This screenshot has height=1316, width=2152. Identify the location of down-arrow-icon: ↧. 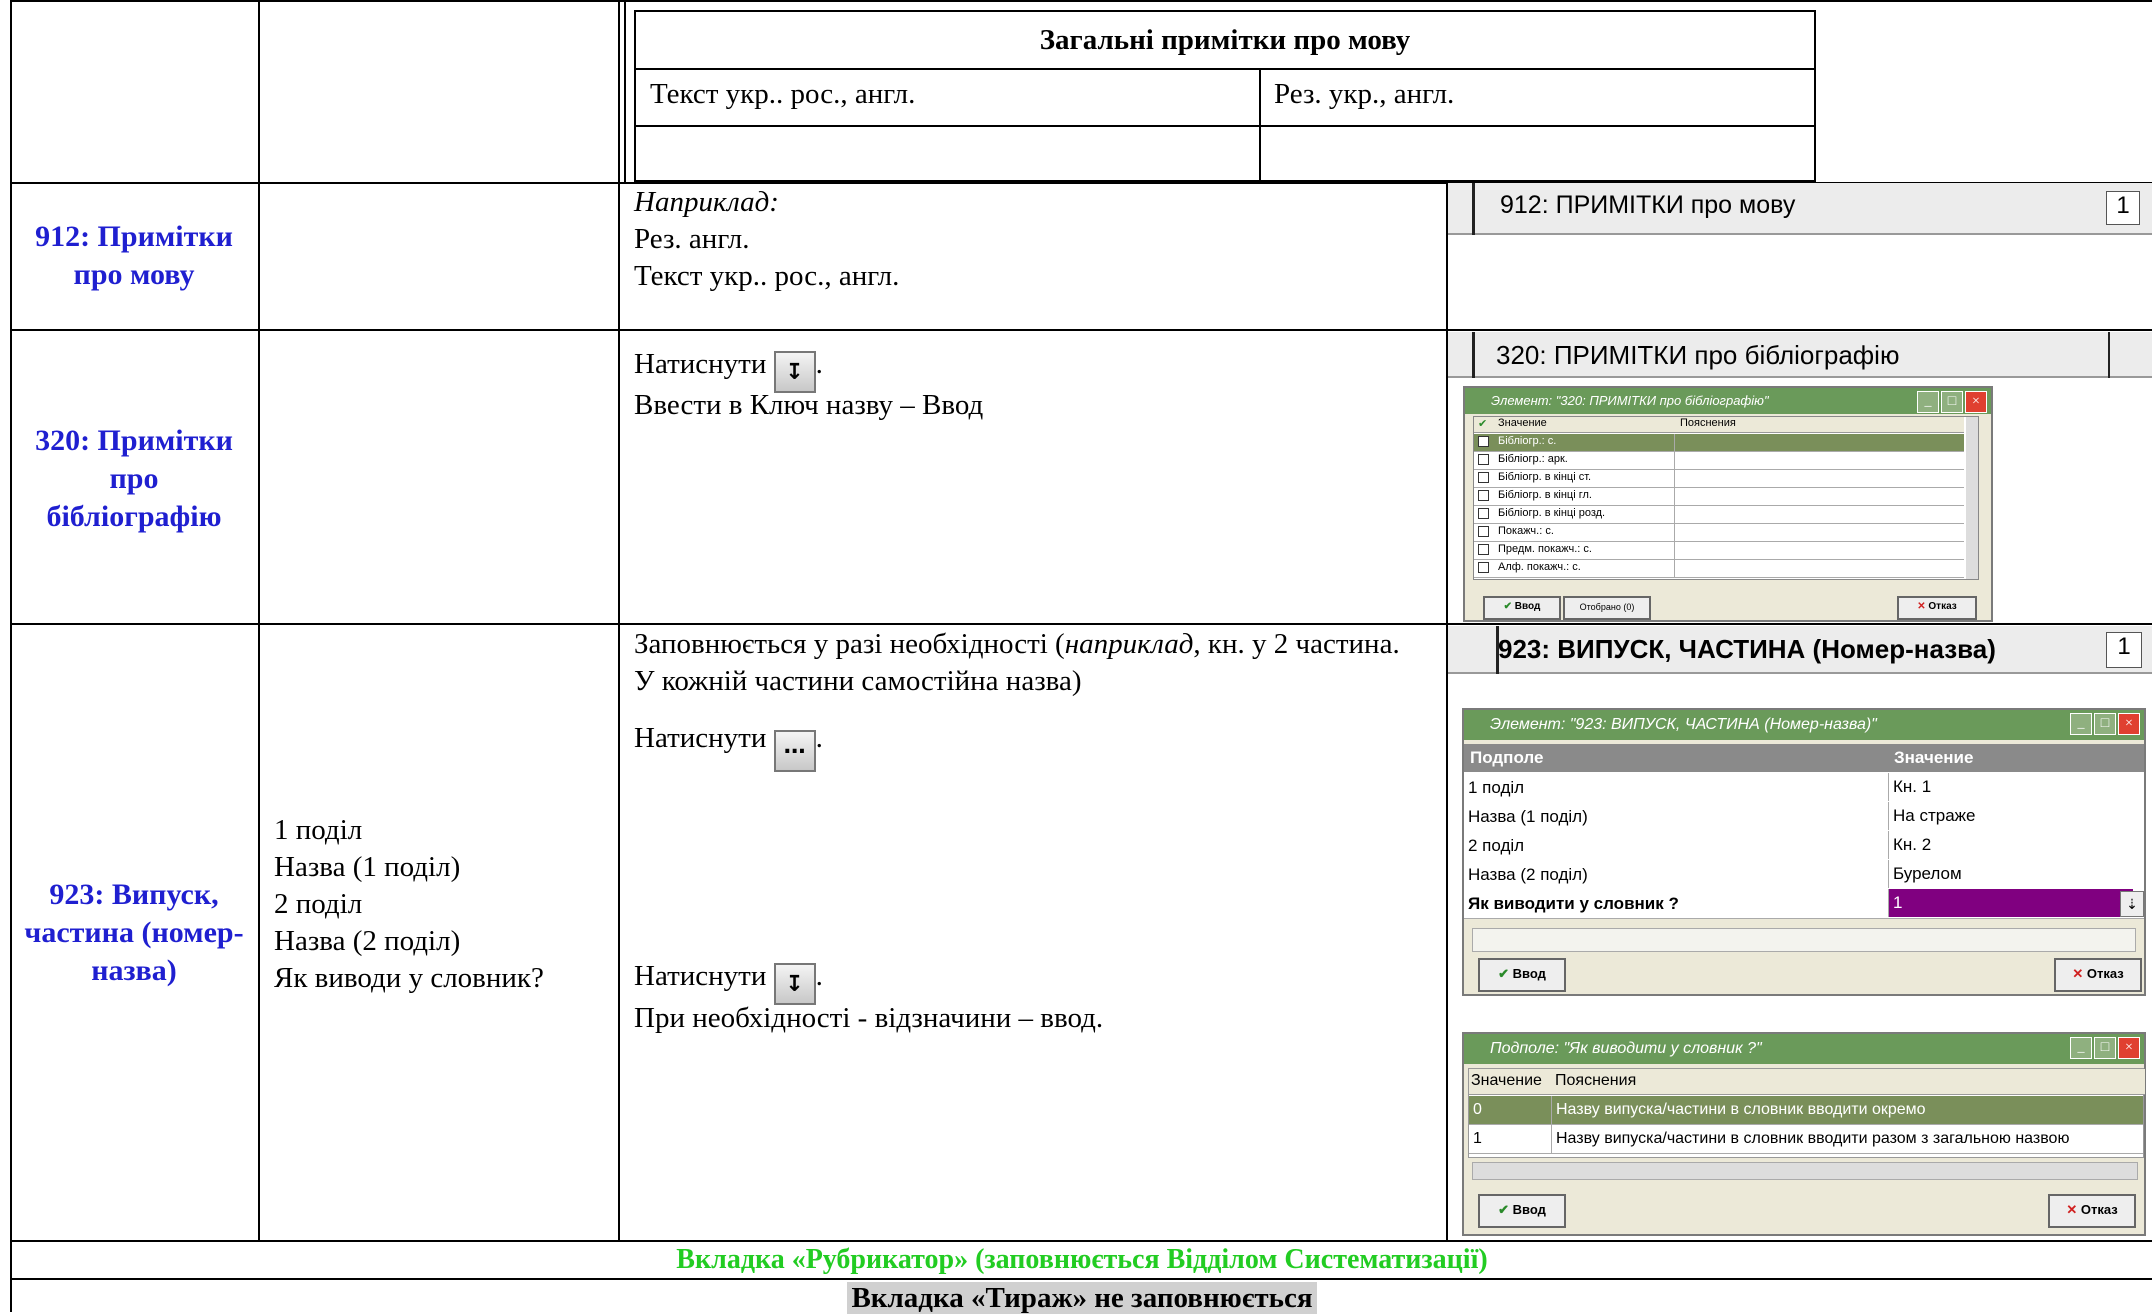
(794, 984).